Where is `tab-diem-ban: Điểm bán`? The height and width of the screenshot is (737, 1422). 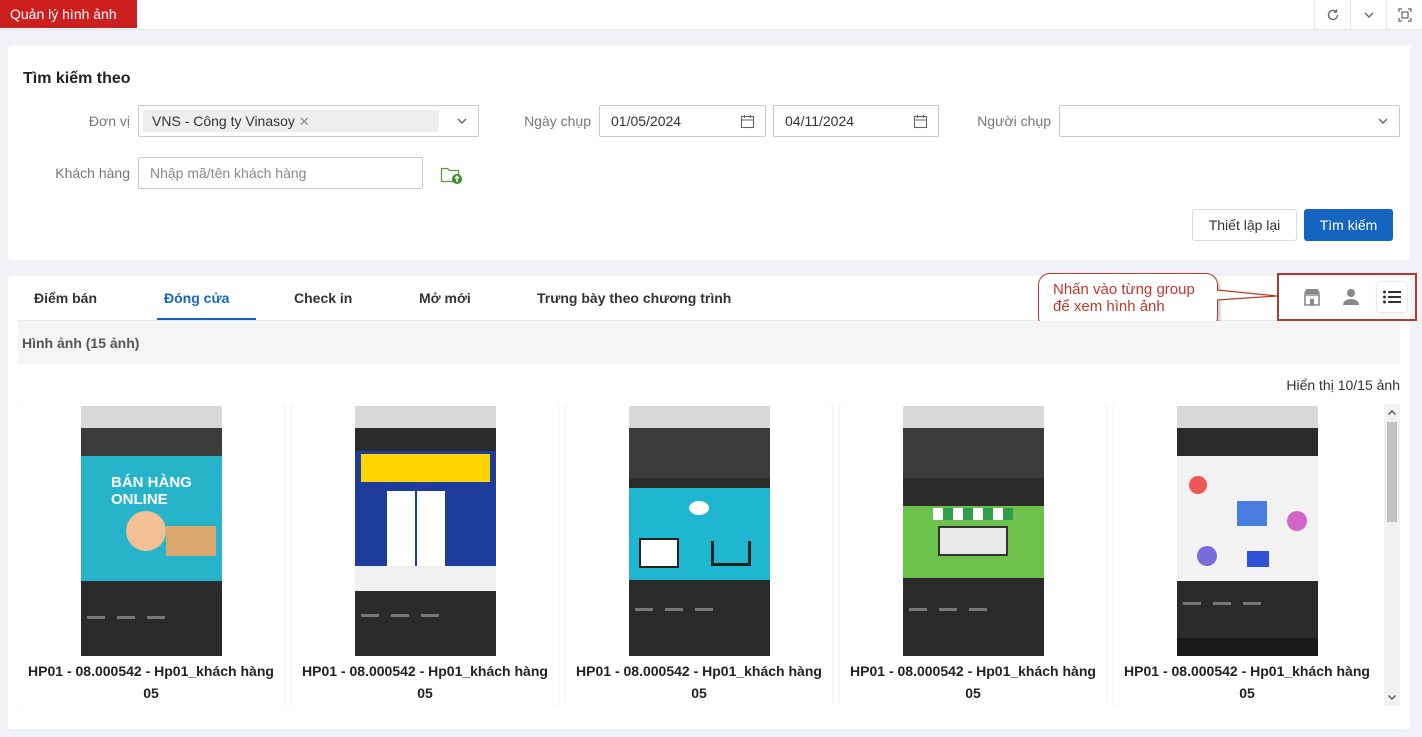
tab-diem-ban: Điểm bán is located at coordinates (65, 298).